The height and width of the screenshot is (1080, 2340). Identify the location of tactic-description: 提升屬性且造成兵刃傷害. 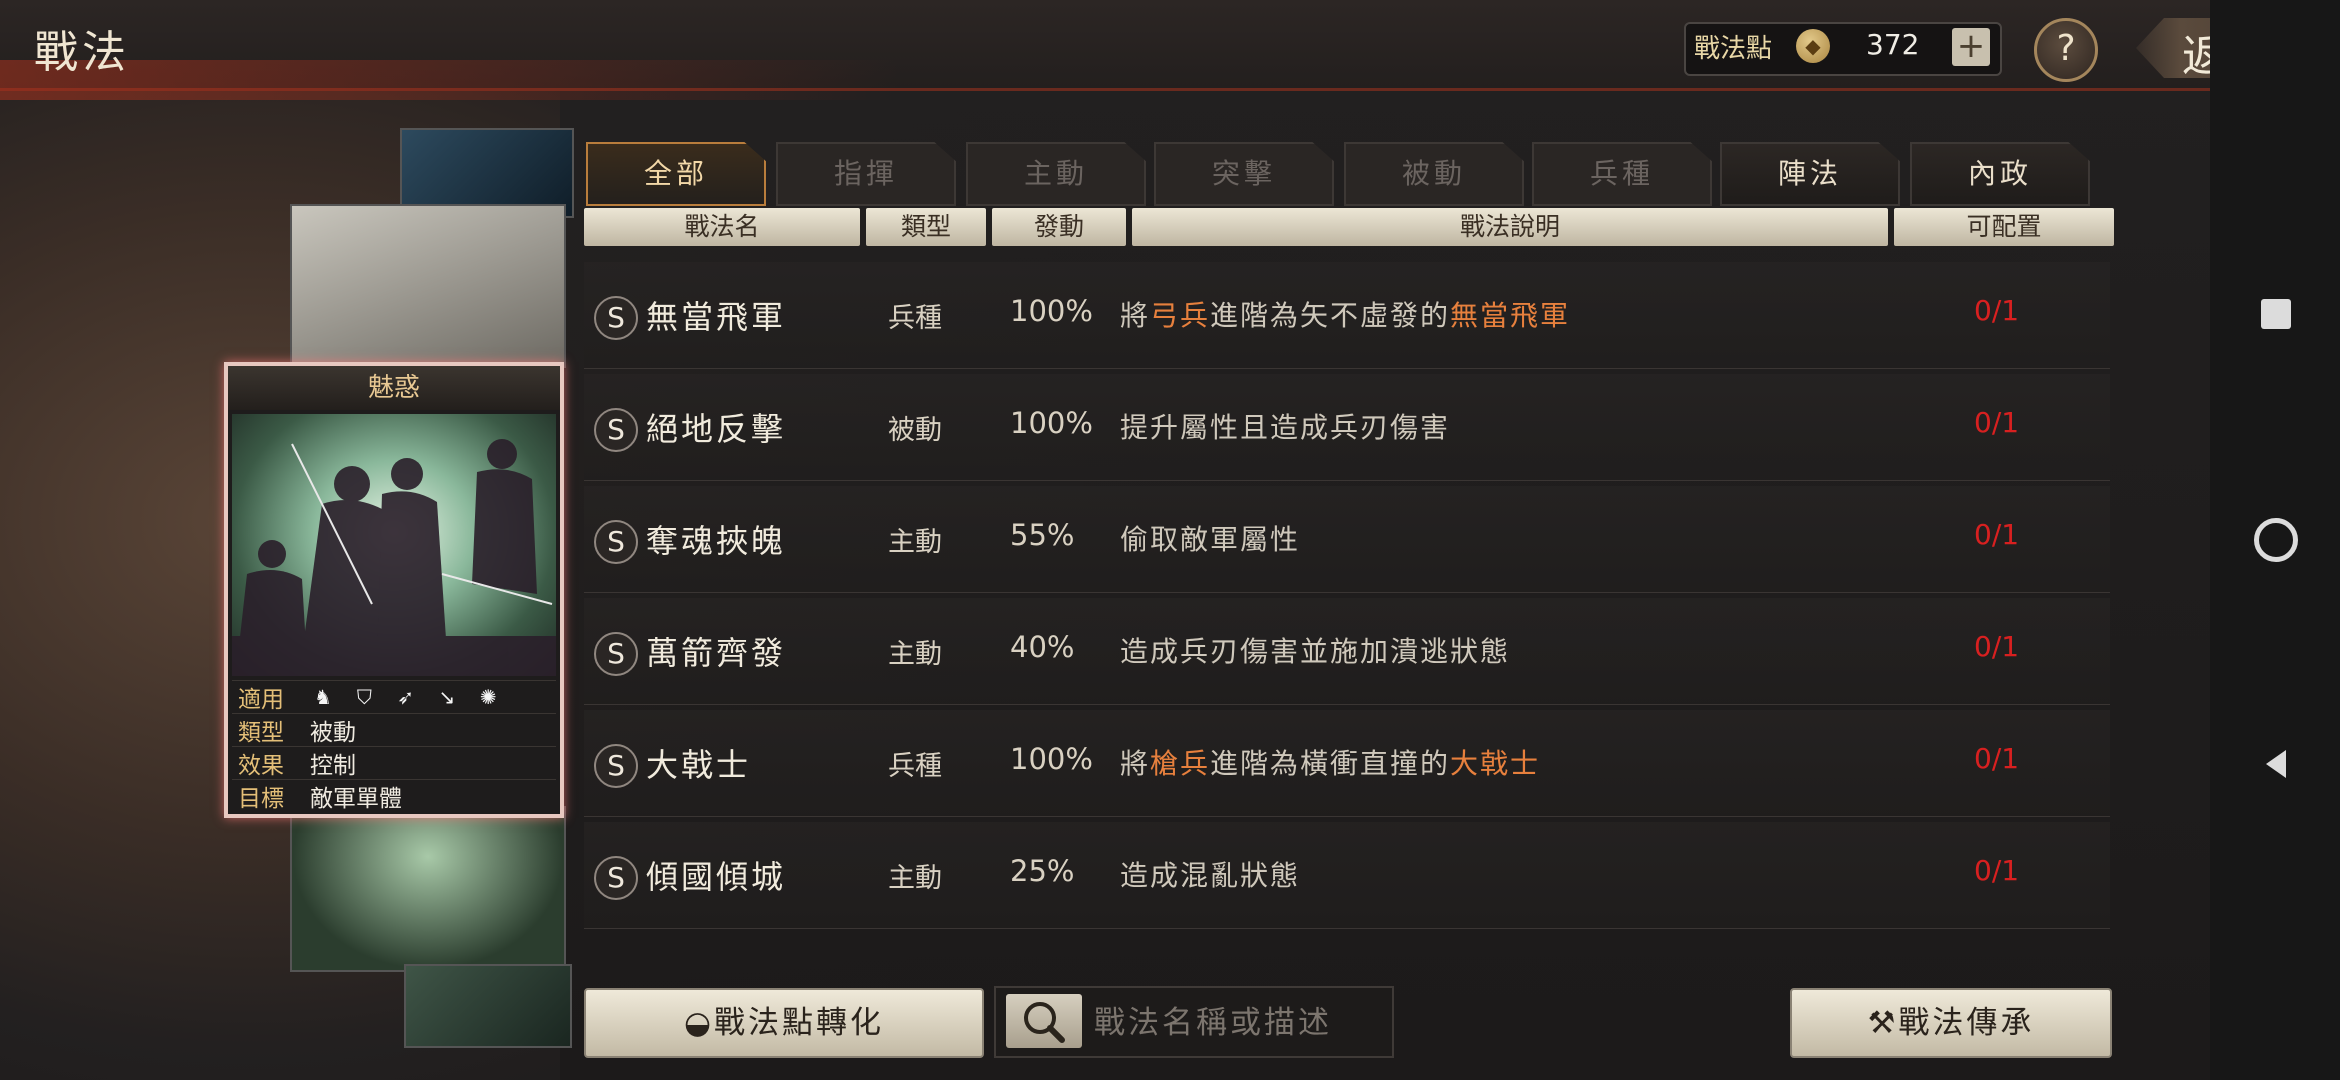
(1285, 426).